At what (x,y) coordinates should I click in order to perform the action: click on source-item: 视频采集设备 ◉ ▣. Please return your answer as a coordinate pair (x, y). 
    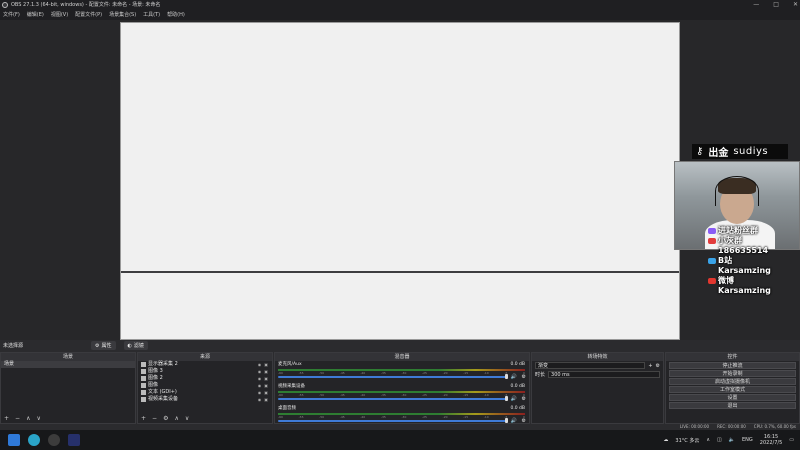
    Looking at the image, I should click on (205, 399).